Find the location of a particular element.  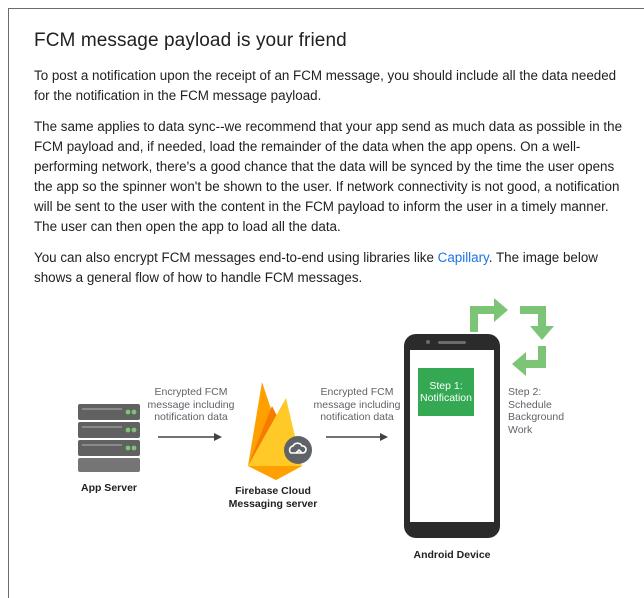

page-title: FCM message payload is your friend is located at coordinates (190, 40).